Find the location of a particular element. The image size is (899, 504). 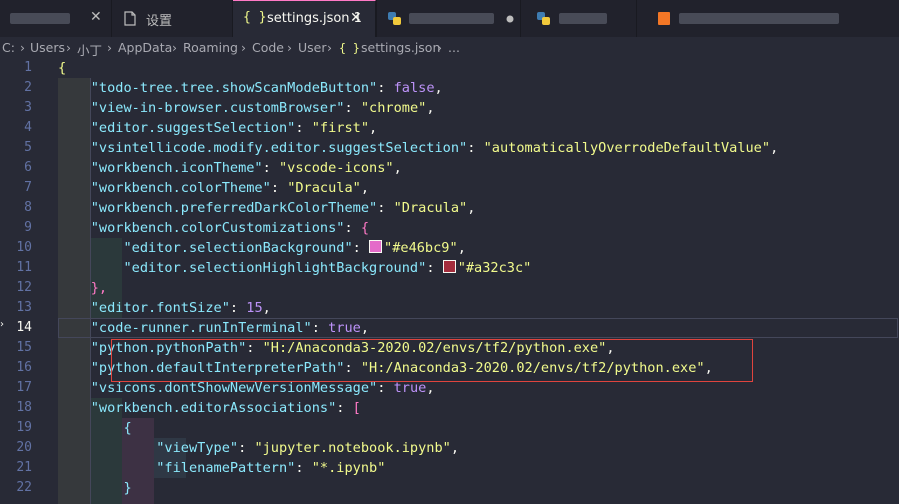

tab-settings-ui: 设置 is located at coordinates (172, 18).